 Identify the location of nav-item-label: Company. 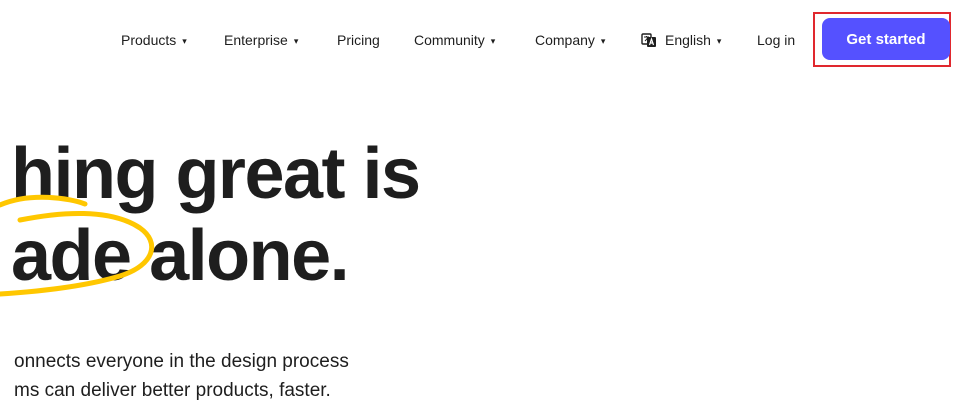
(565, 40).